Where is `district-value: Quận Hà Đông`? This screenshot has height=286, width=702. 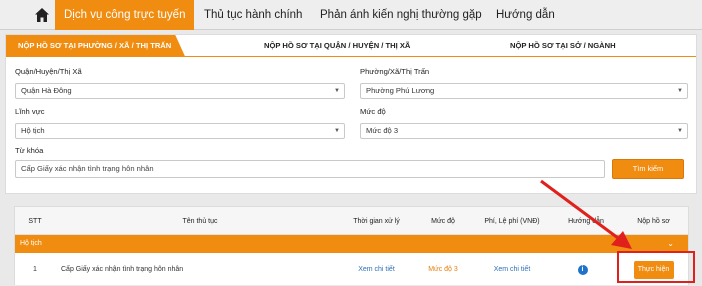 district-value: Quận Hà Đông is located at coordinates (46, 90).